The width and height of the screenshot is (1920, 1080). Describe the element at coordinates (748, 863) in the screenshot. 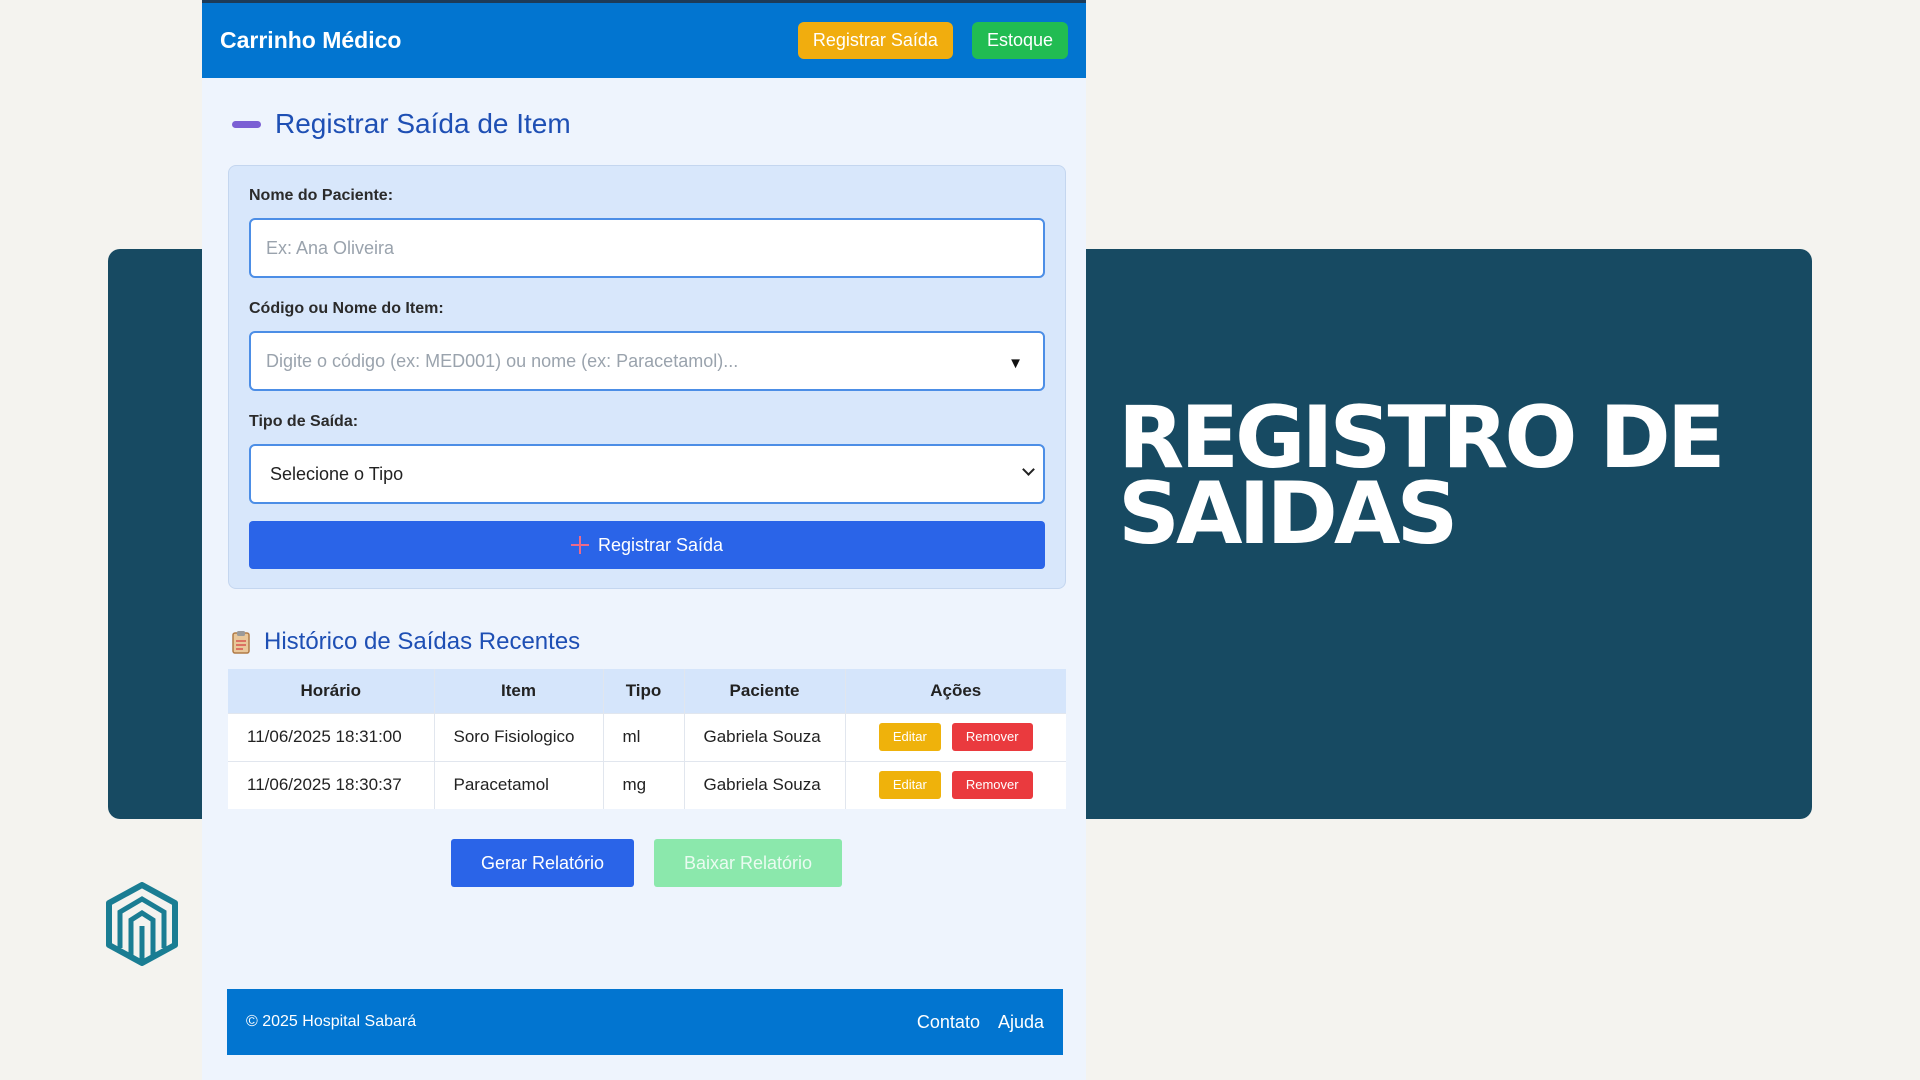

I see `download-report-button: Baixar Relatório` at that location.